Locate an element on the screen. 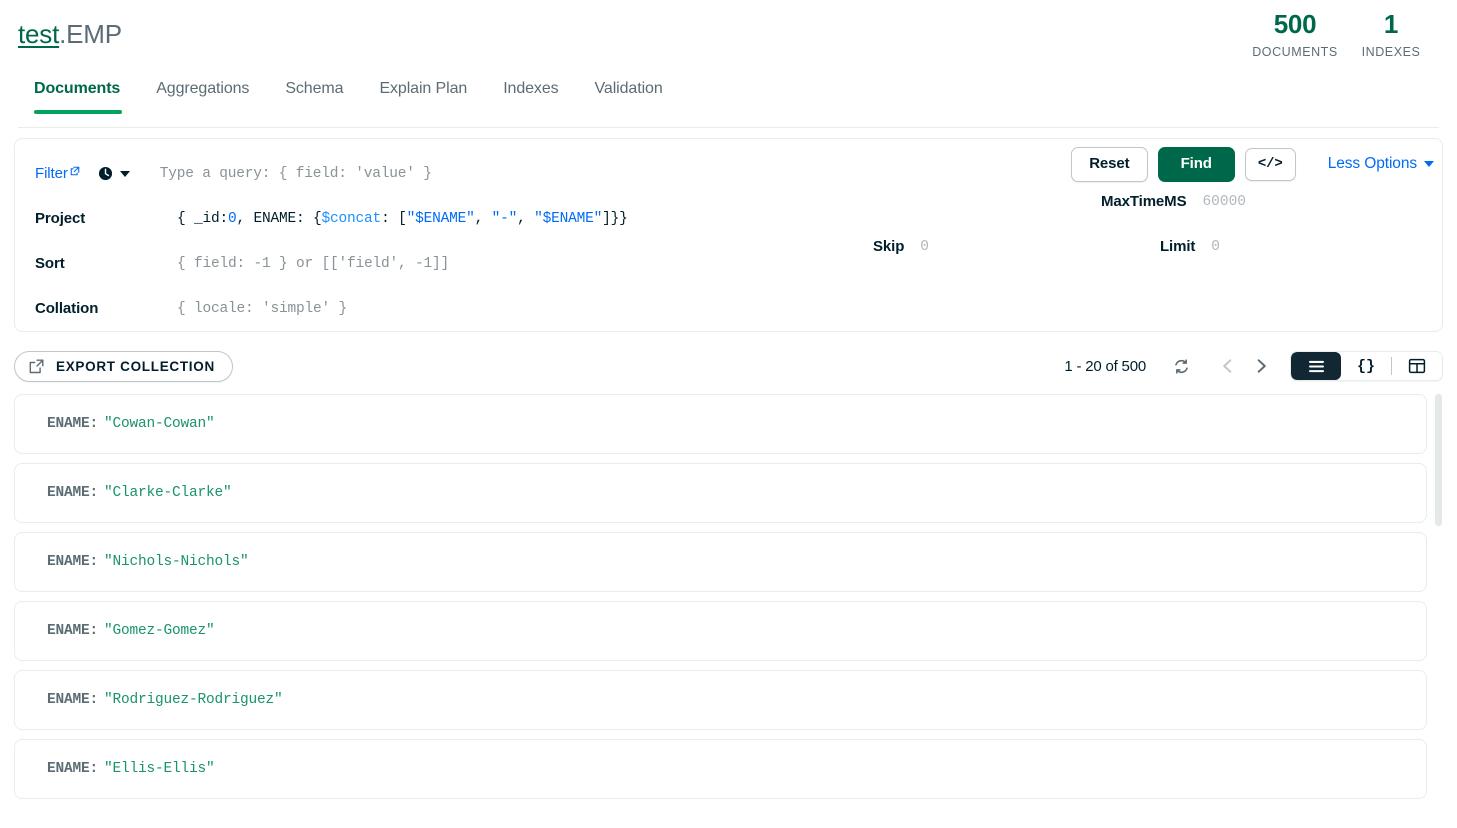 Image resolution: width=1457 pixels, height=828 pixels. sort-label: Sort is located at coordinates (50, 263).